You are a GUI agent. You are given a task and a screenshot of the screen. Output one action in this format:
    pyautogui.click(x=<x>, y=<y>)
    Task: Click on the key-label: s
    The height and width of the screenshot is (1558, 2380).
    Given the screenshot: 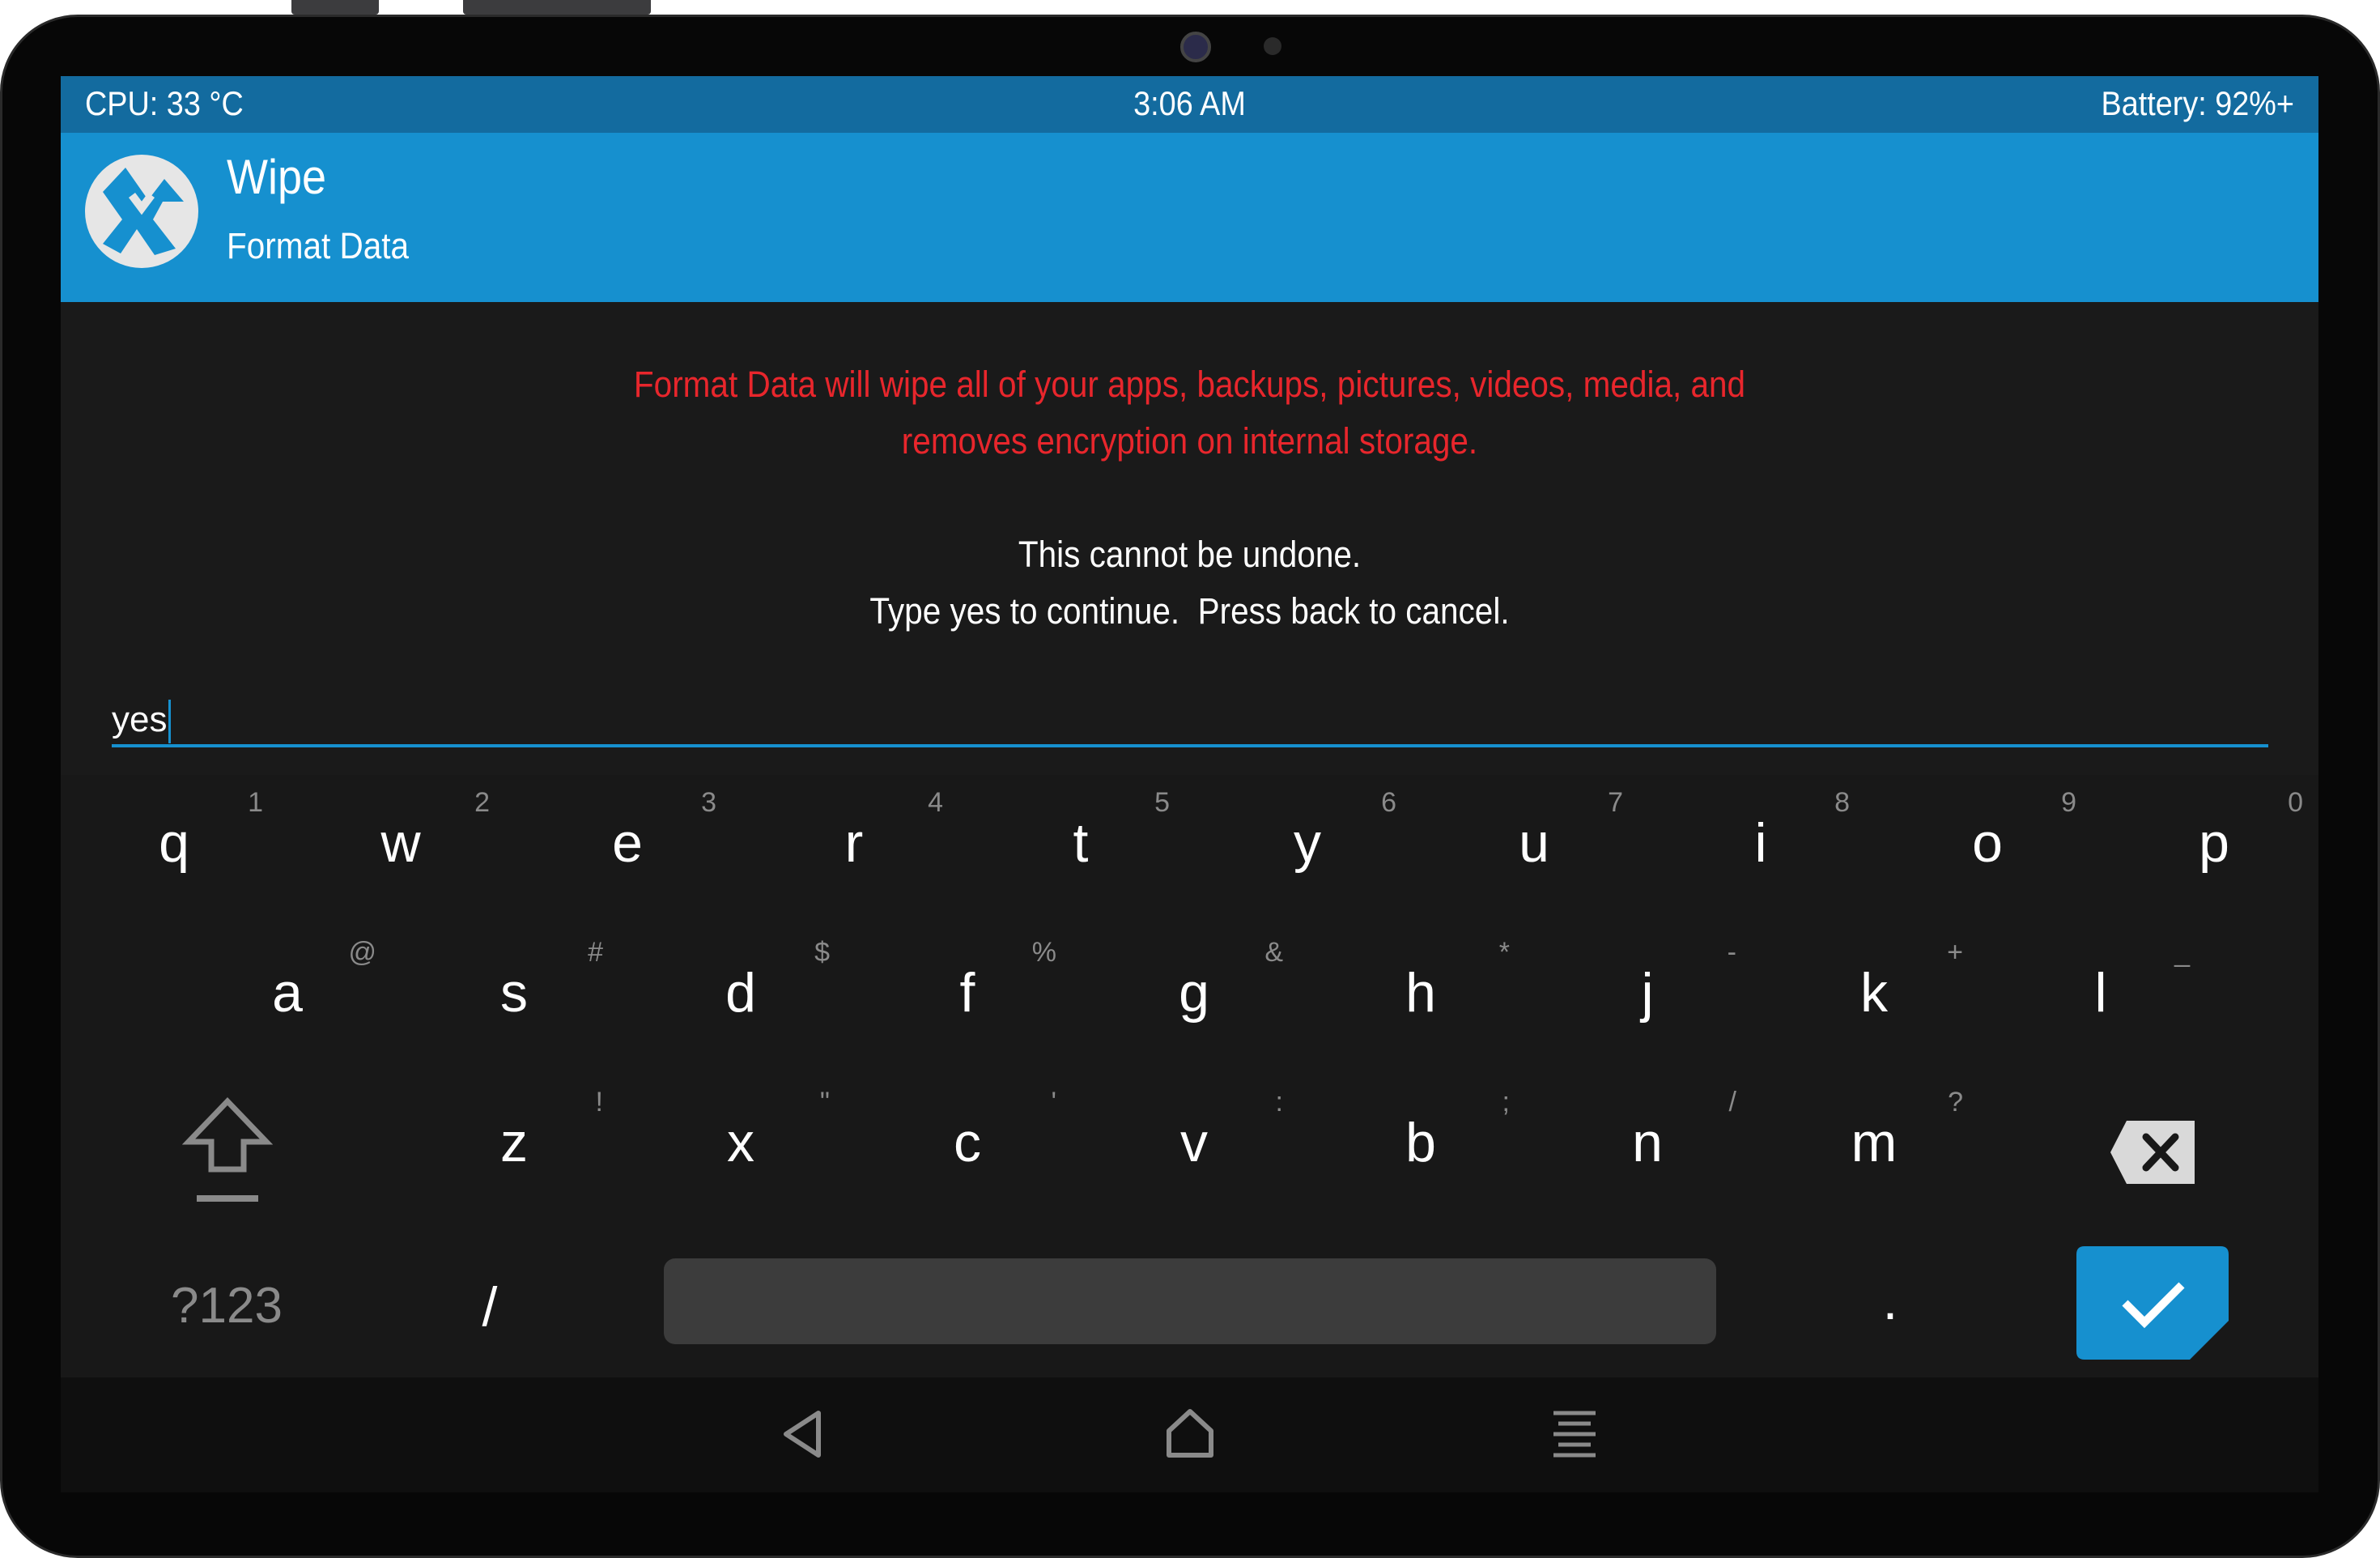 What is the action you would take?
    pyautogui.click(x=514, y=993)
    